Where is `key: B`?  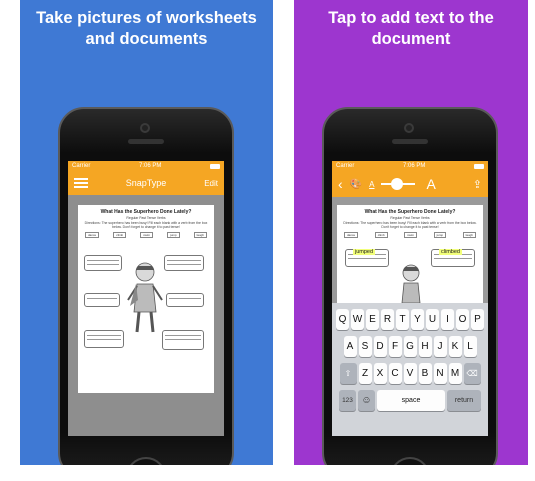
key: B is located at coordinates (425, 373).